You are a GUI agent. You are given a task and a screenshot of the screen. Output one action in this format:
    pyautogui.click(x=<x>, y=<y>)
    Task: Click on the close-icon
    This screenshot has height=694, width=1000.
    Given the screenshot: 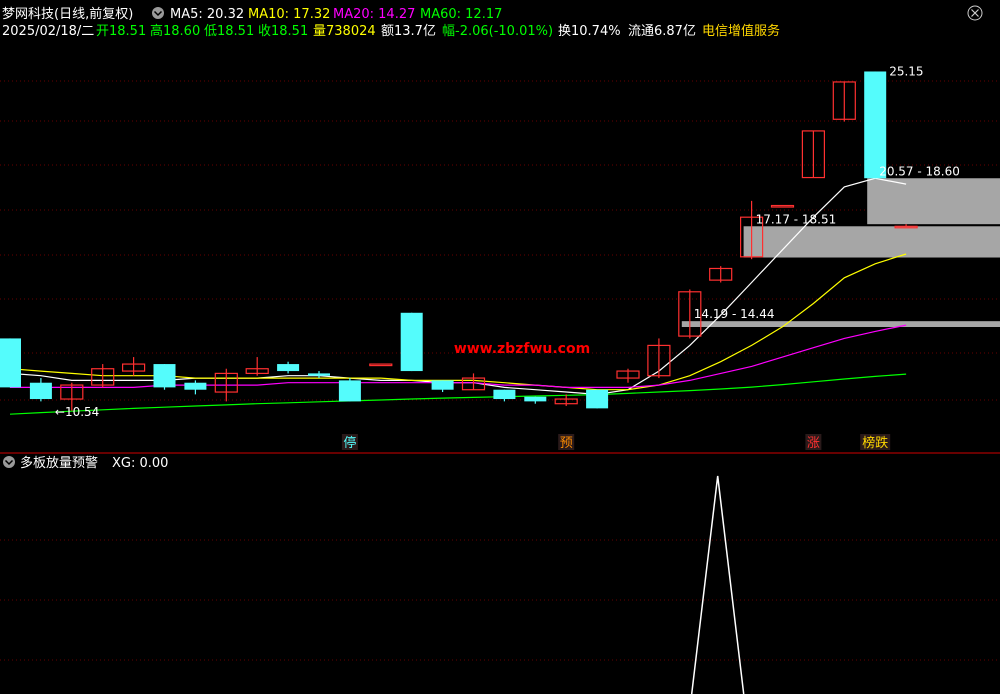 What is the action you would take?
    pyautogui.click(x=975, y=13)
    